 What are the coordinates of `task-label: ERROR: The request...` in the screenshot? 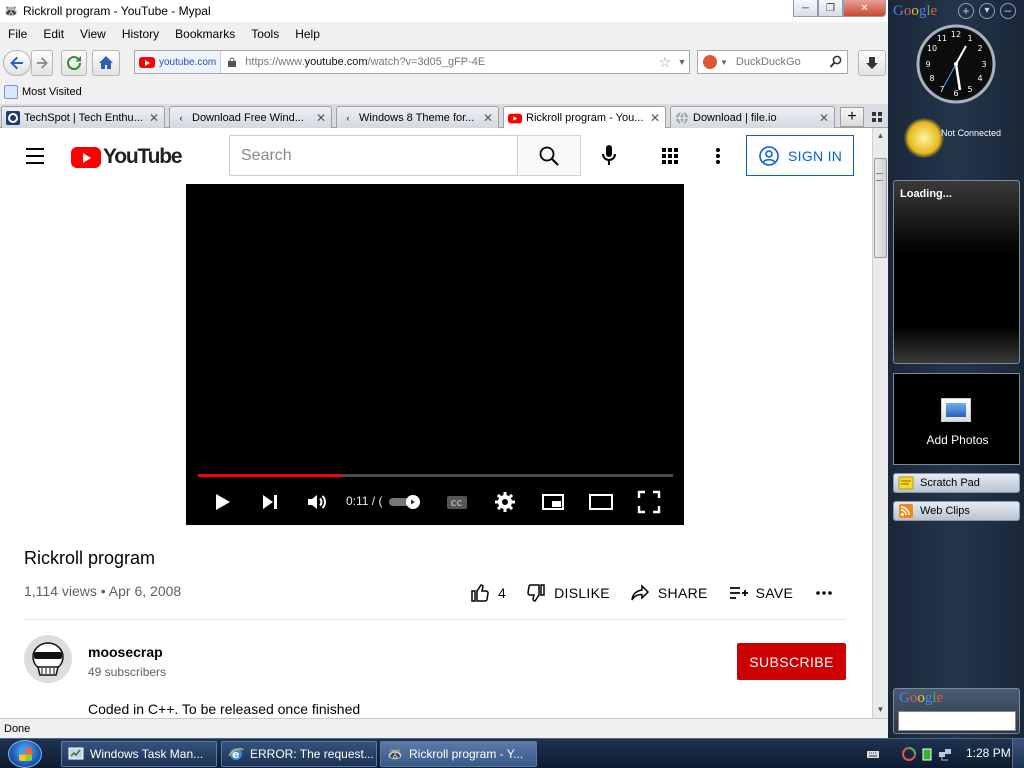 It's located at (312, 754).